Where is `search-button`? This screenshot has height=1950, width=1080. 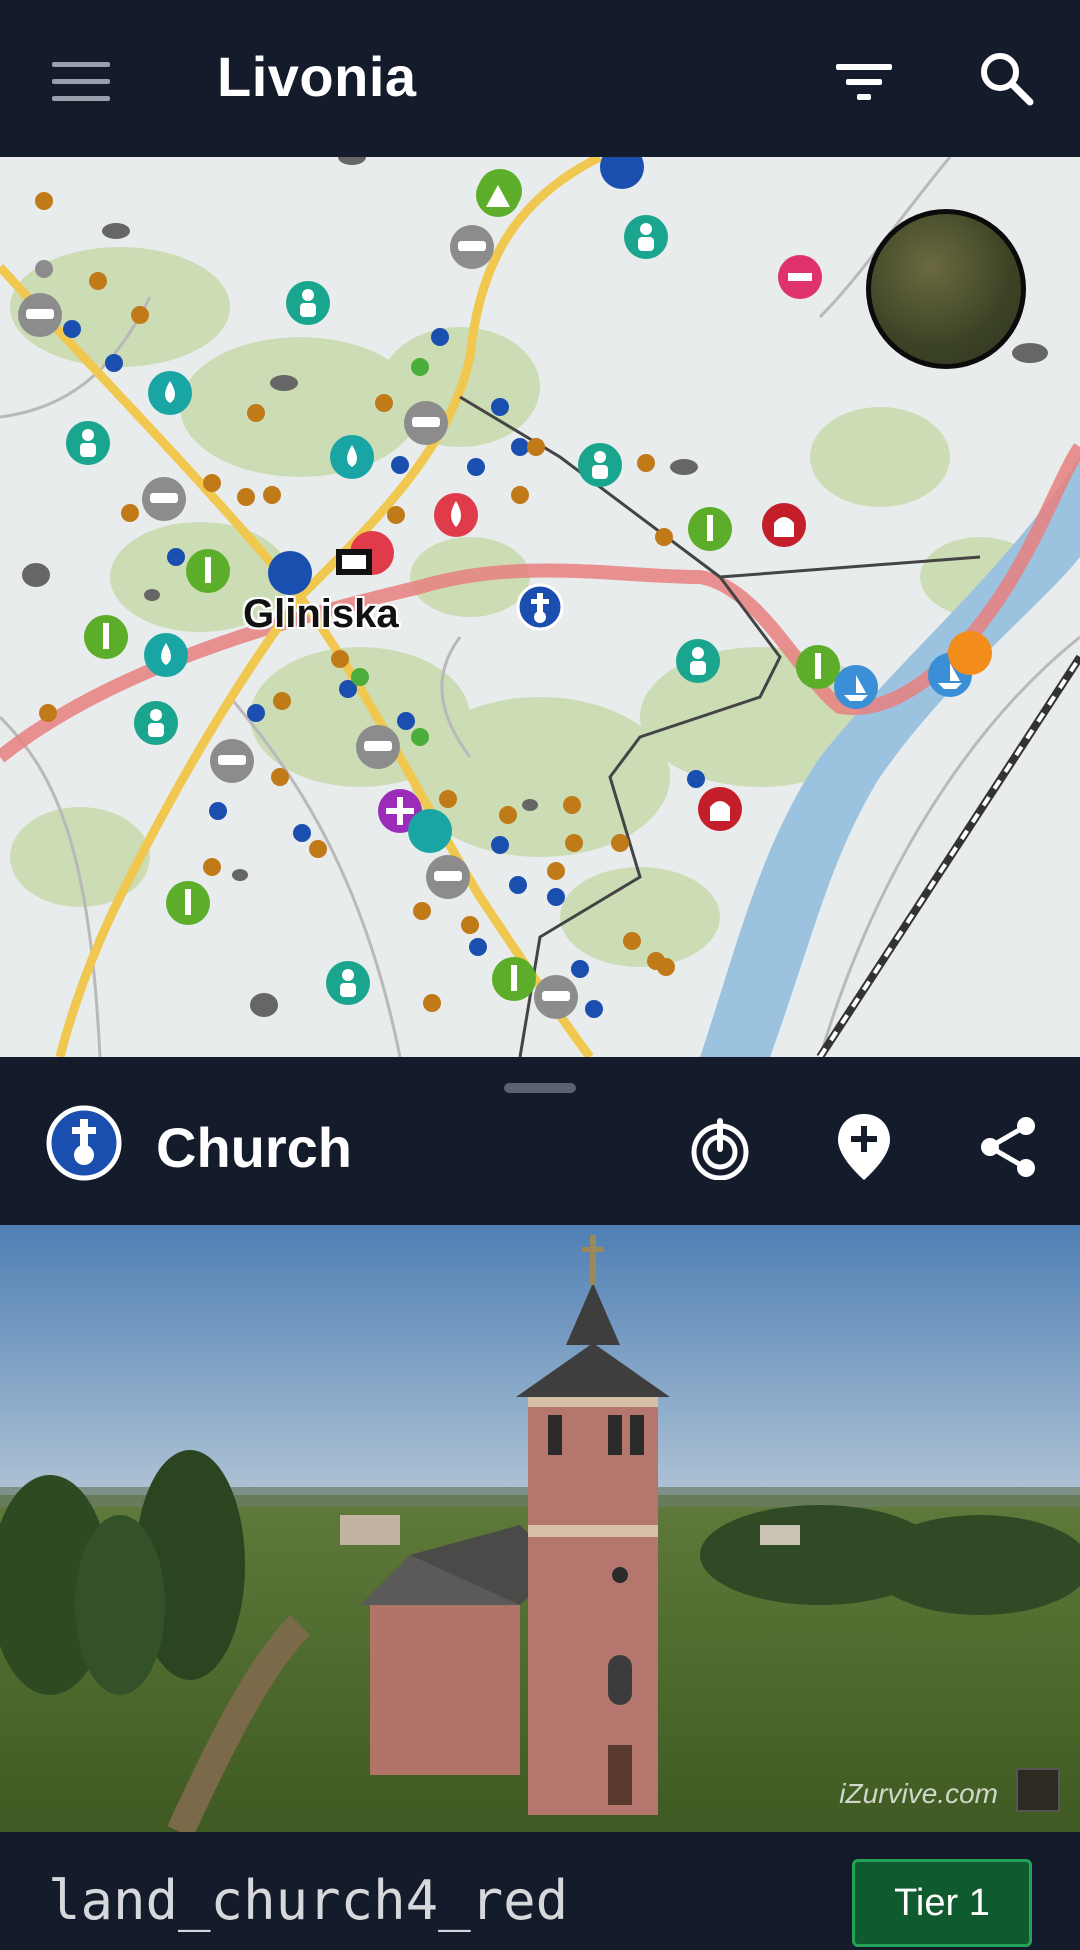 search-button is located at coordinates (1006, 78).